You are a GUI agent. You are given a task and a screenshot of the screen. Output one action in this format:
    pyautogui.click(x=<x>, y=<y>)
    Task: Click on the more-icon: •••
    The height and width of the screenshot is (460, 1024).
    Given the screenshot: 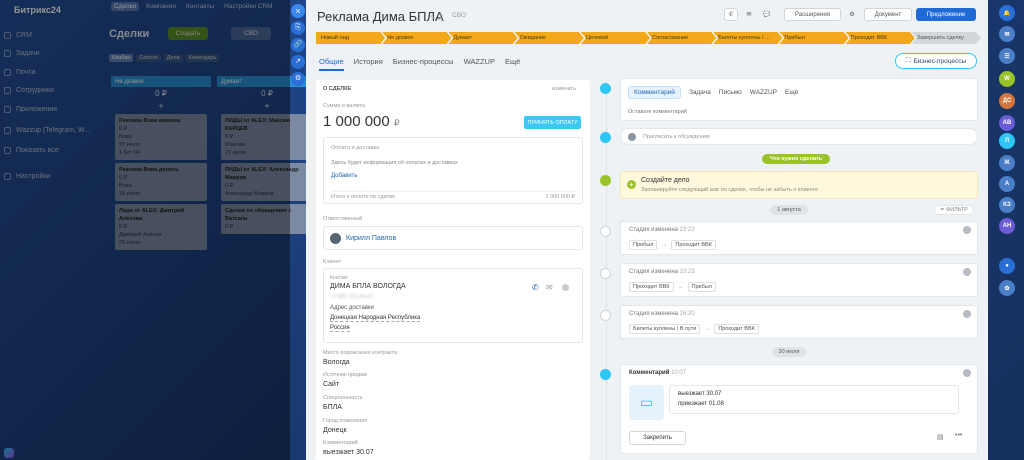 What is the action you would take?
    pyautogui.click(x=958, y=435)
    